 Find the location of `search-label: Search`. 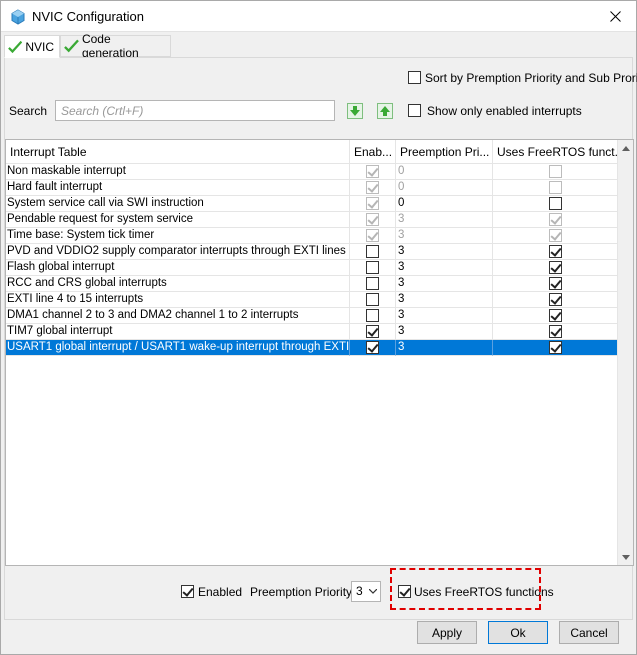

search-label: Search is located at coordinates (28, 111).